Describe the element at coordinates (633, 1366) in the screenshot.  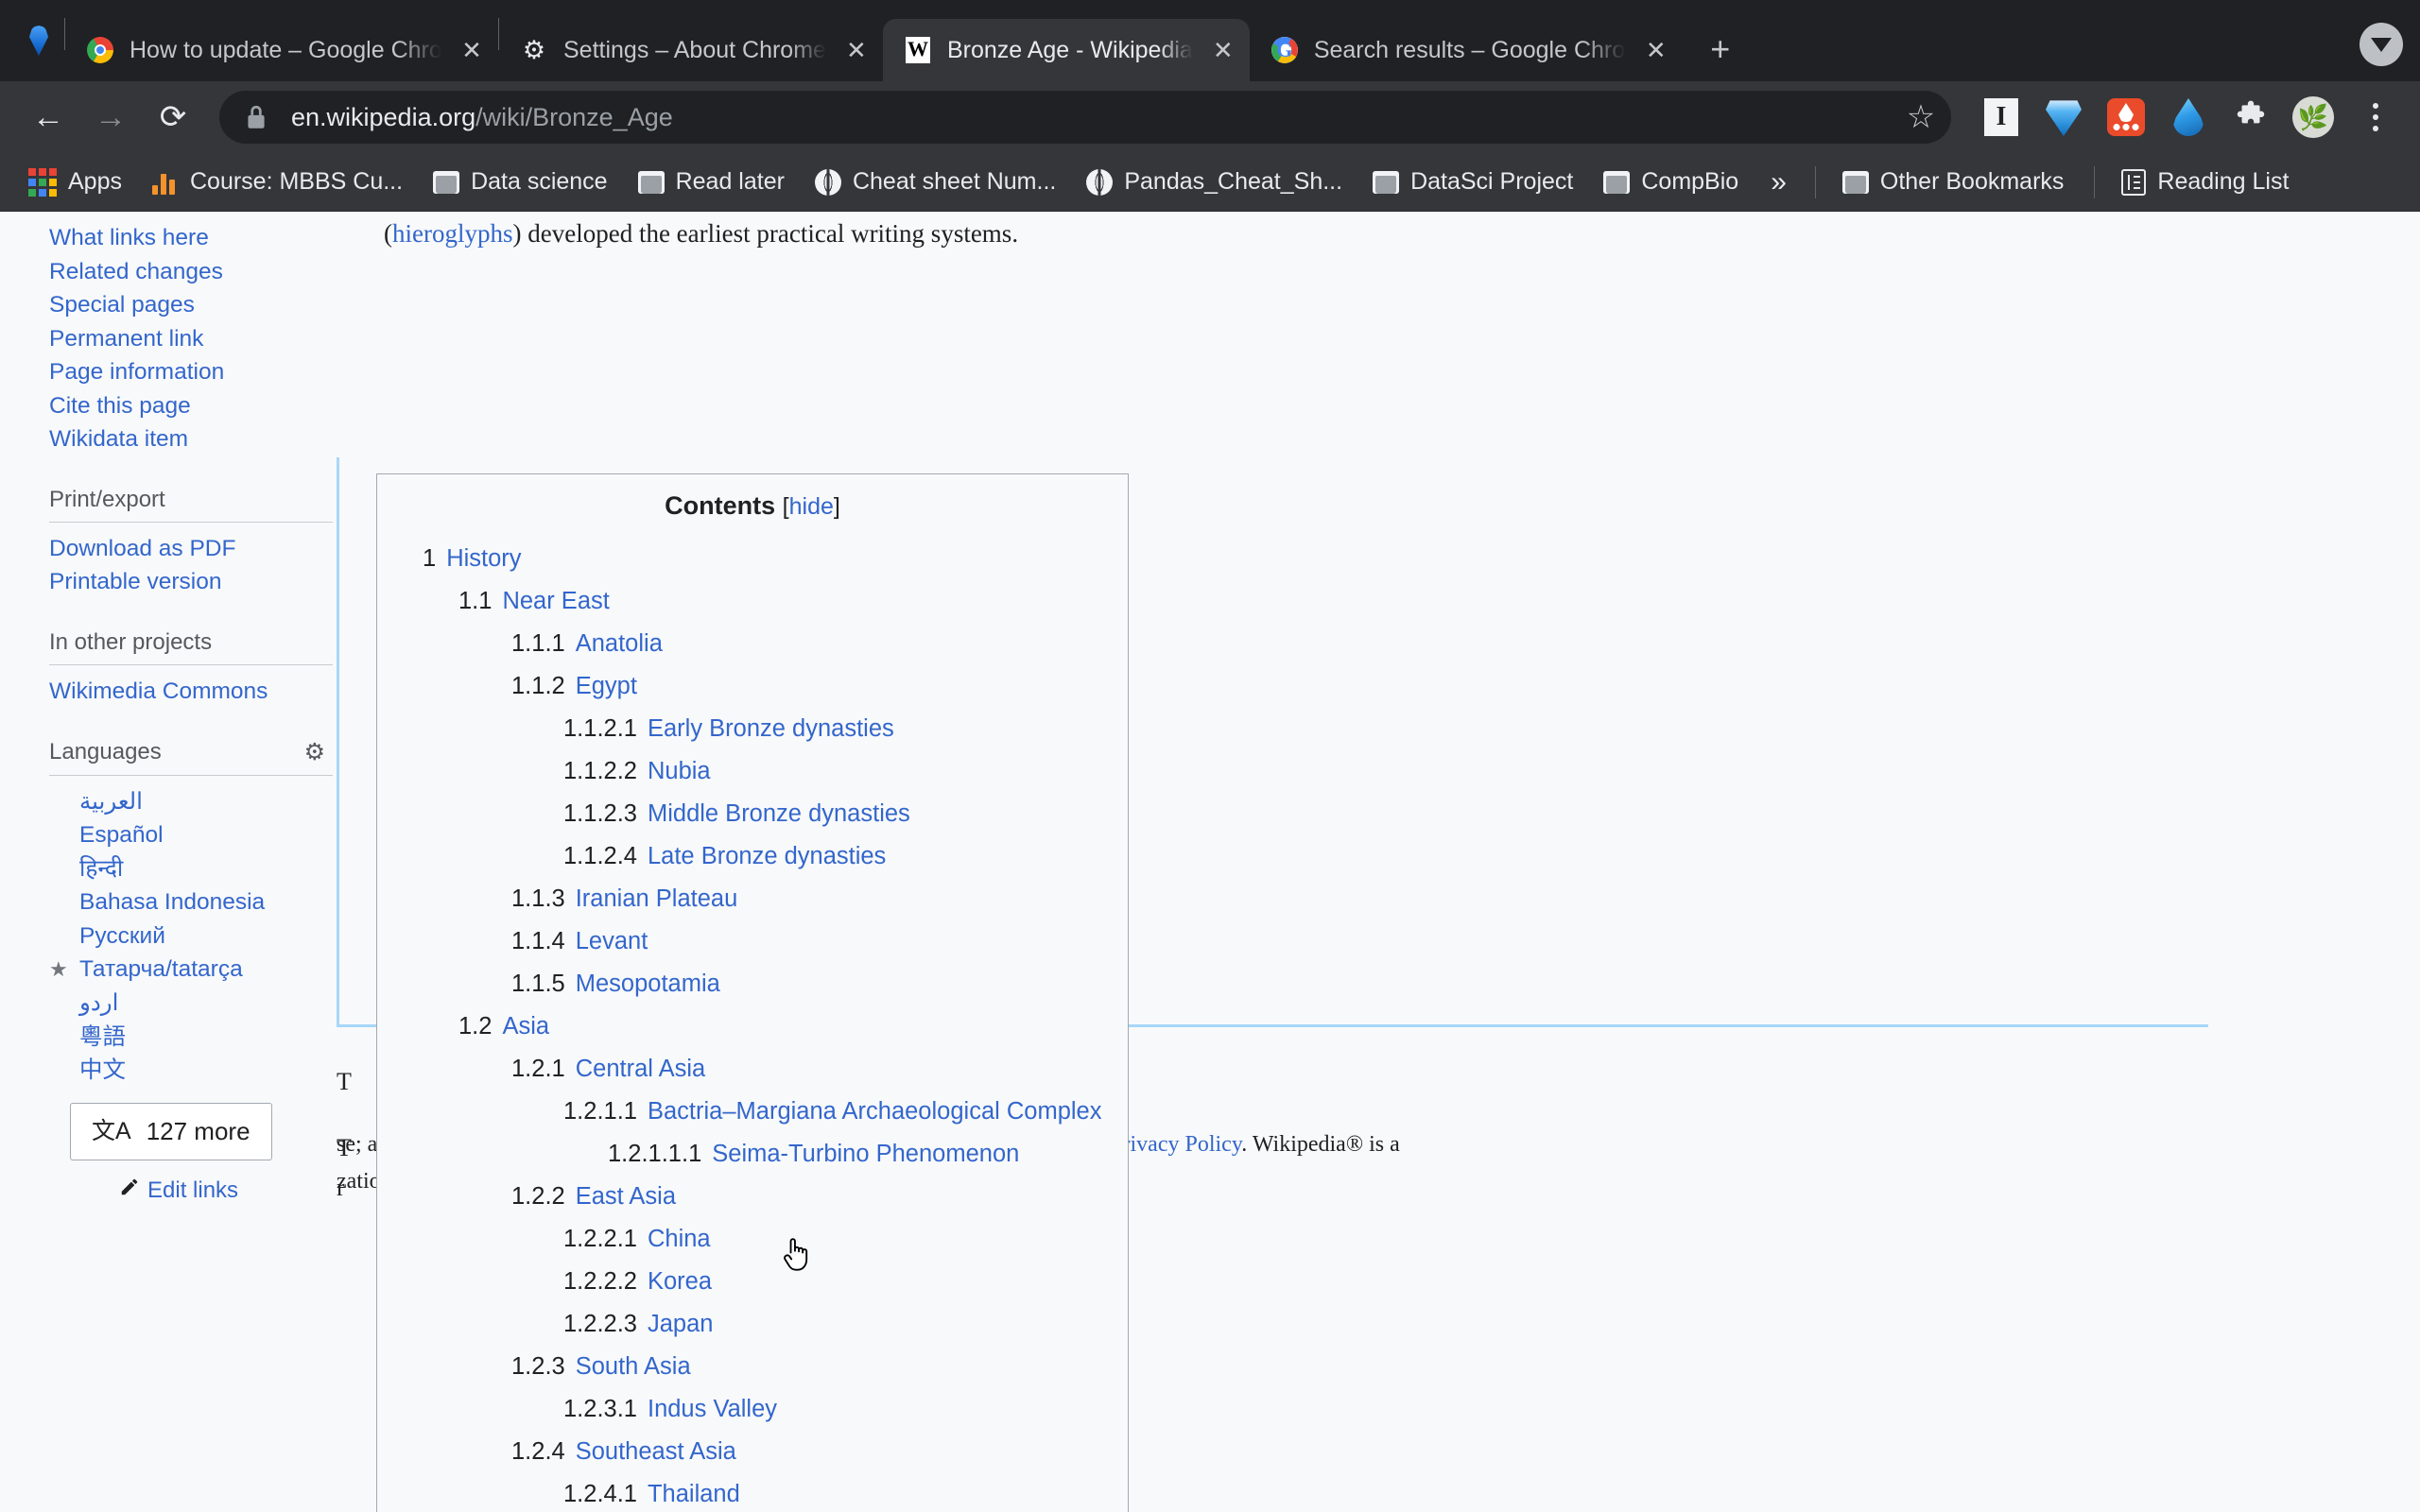
I see `toc-link: South Asia` at that location.